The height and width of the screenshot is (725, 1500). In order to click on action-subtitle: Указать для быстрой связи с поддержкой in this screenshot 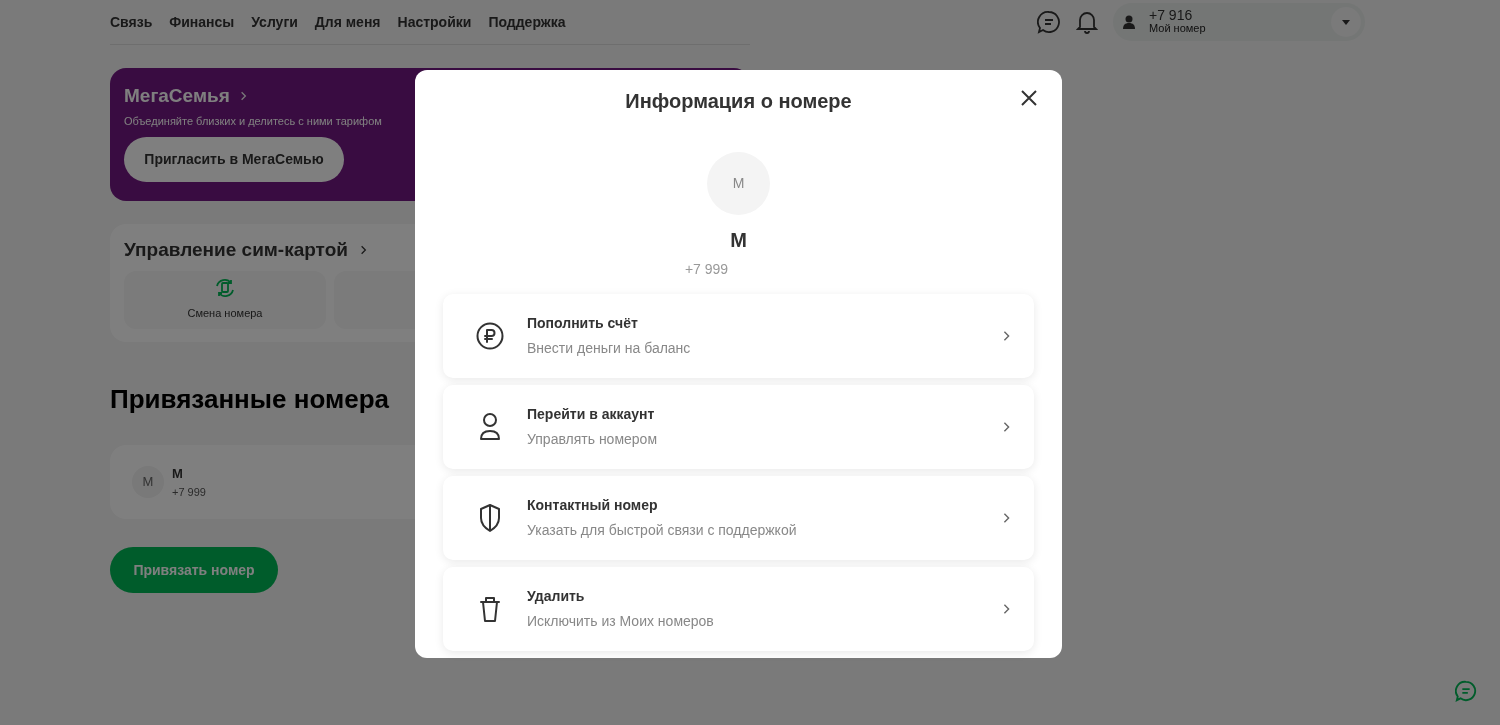, I will do `click(662, 530)`.